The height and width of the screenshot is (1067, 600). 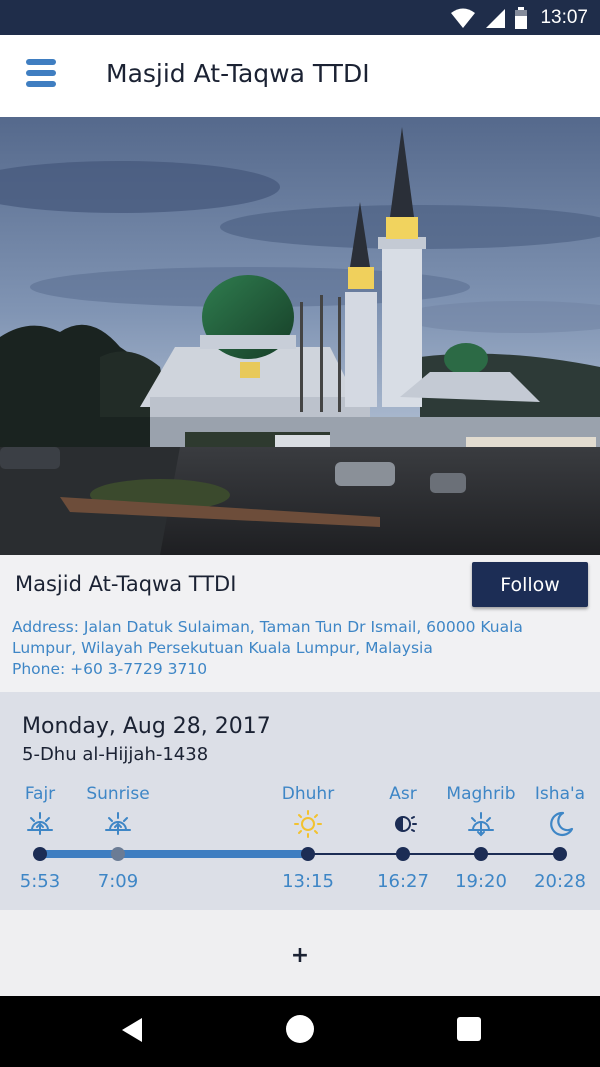 What do you see at coordinates (41, 75) in the screenshot?
I see `menu-icon` at bounding box center [41, 75].